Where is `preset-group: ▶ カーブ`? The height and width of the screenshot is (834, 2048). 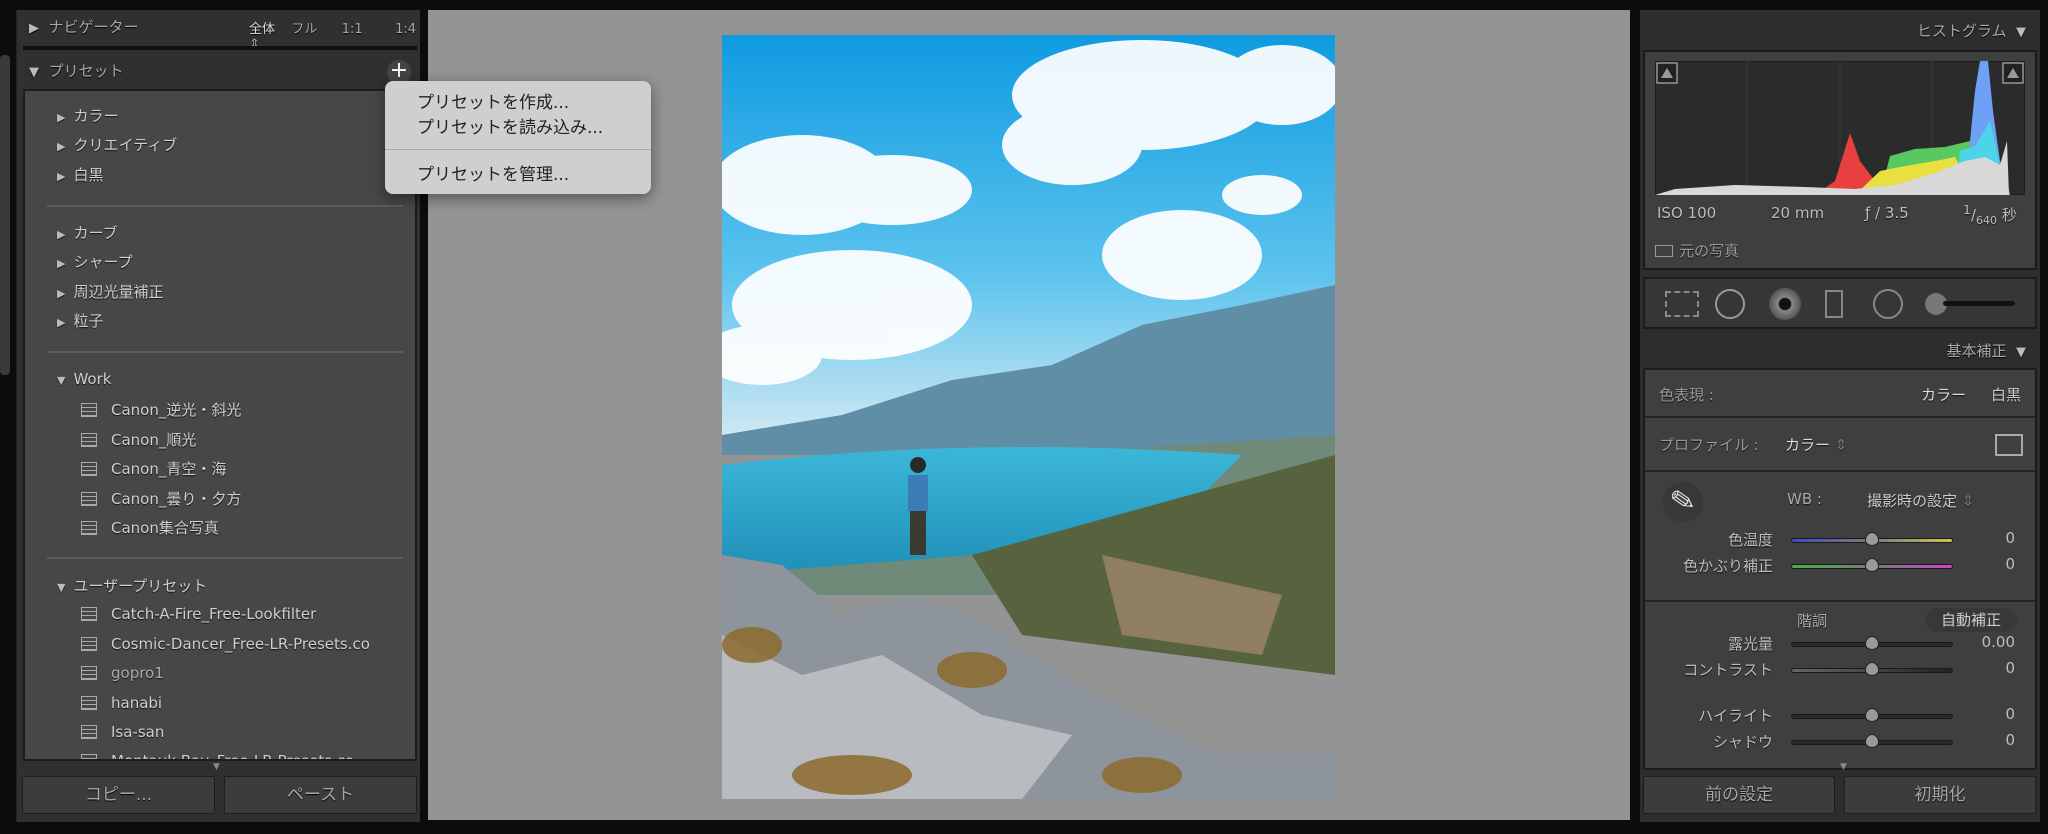
preset-group: ▶ カーブ is located at coordinates (87, 232).